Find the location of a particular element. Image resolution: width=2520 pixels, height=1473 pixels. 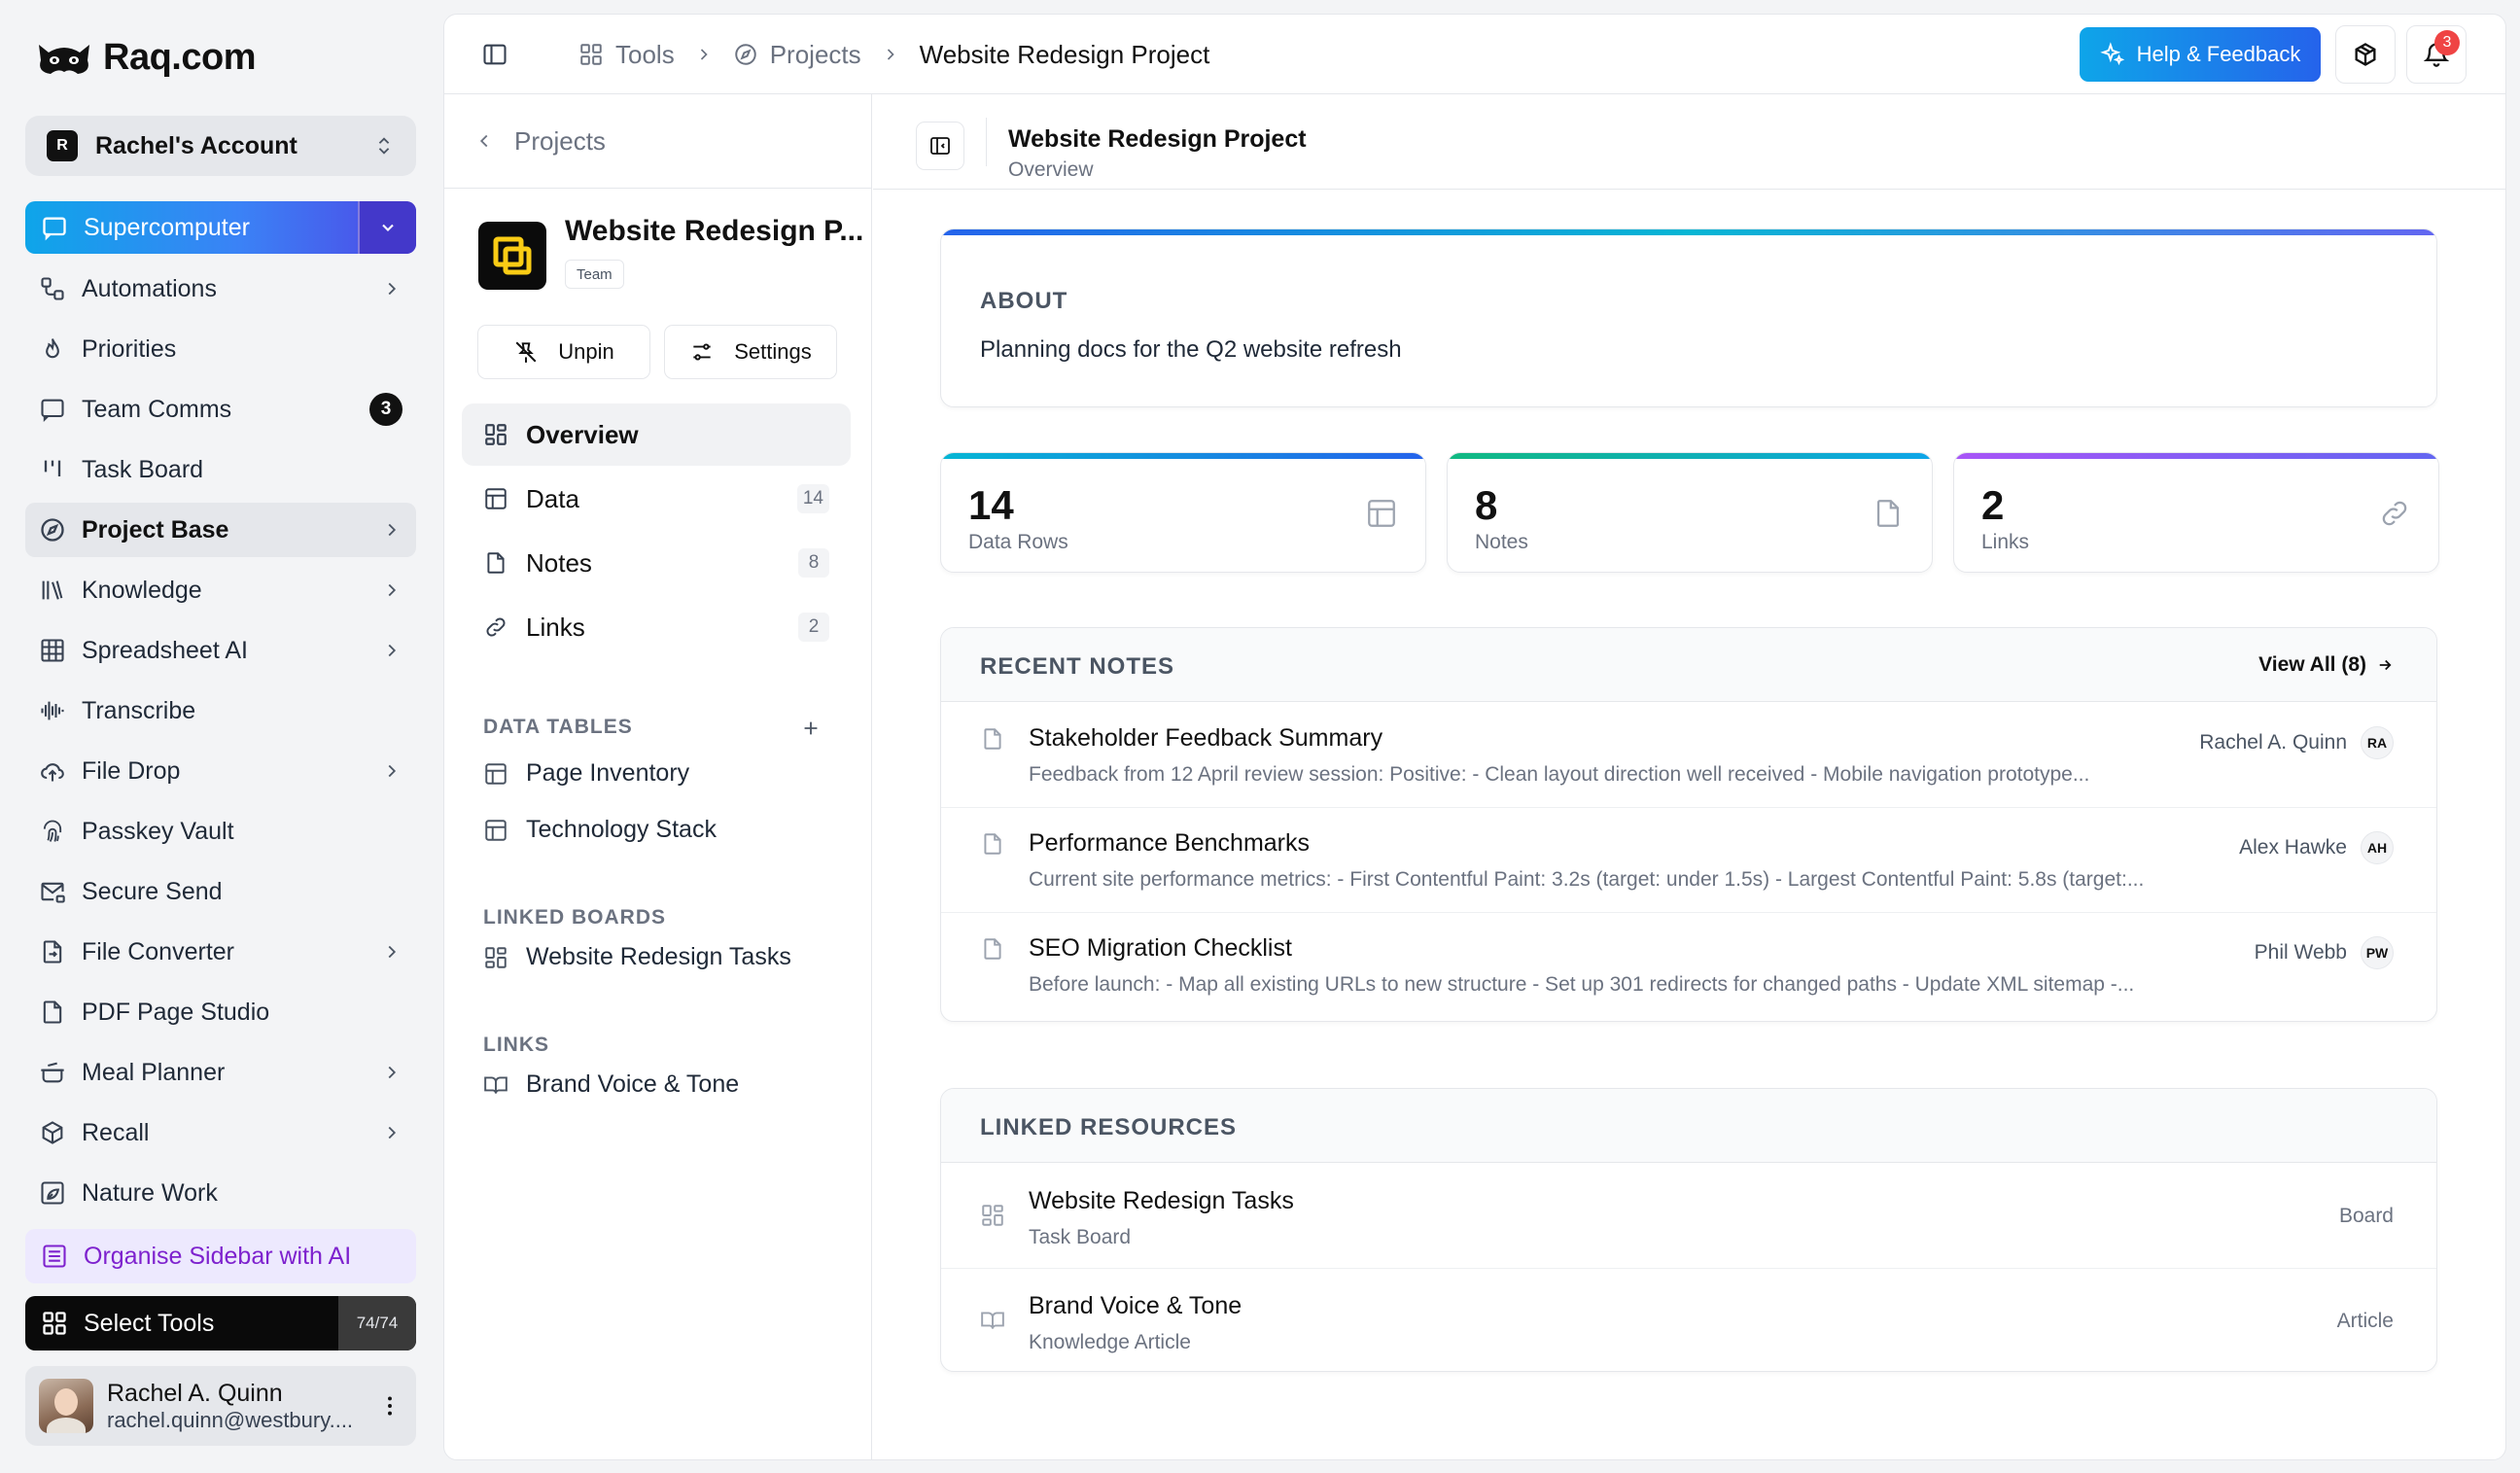

sidebar-item-secure-send: Secure Send is located at coordinates (220, 891).